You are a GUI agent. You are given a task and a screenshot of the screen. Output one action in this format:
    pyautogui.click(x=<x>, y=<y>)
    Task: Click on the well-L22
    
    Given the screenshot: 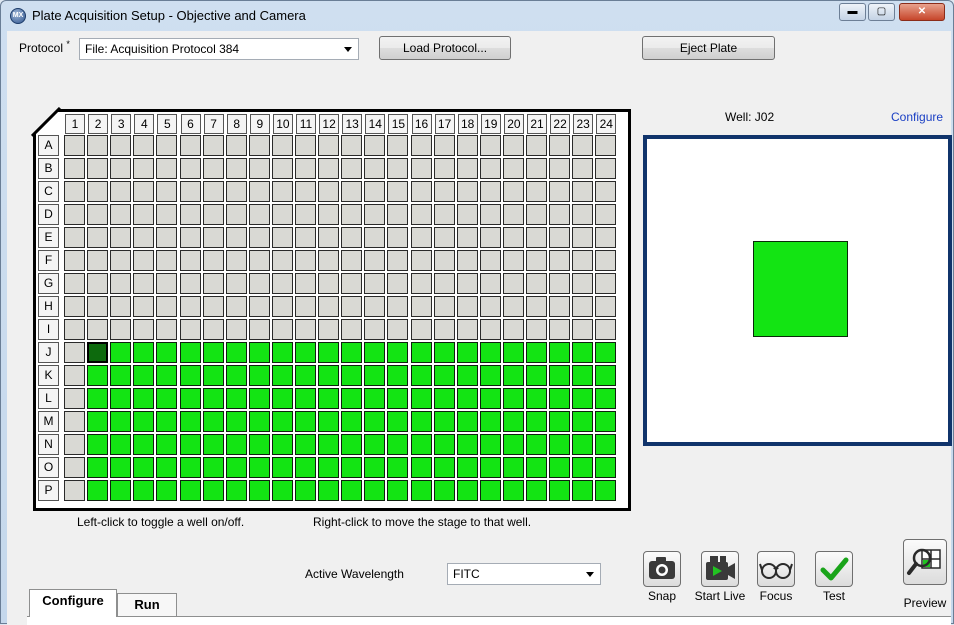 What is the action you would take?
    pyautogui.click(x=560, y=398)
    